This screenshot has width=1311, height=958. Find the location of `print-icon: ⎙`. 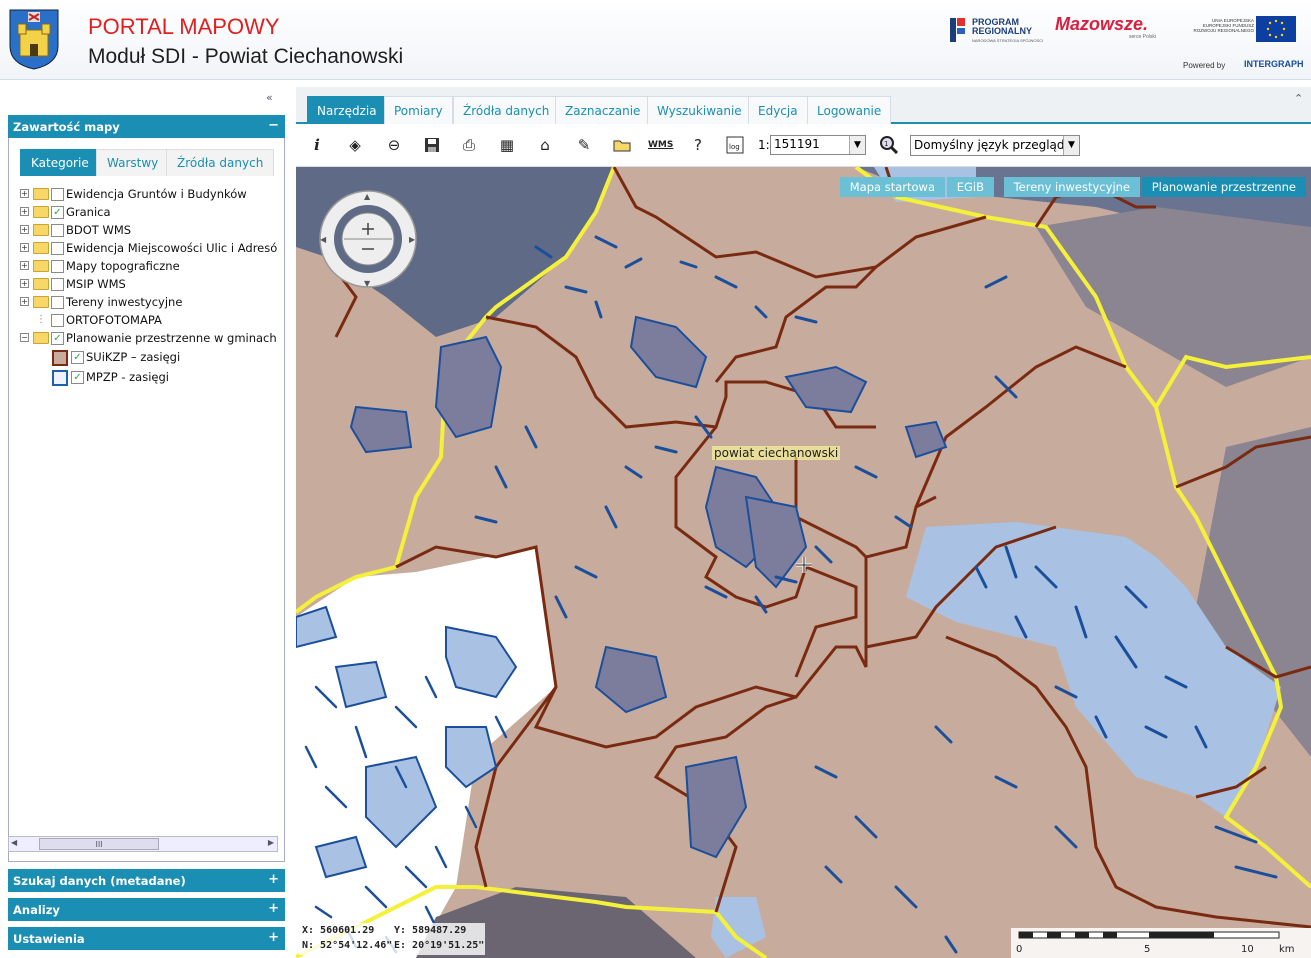

print-icon: ⎙ is located at coordinates (469, 145).